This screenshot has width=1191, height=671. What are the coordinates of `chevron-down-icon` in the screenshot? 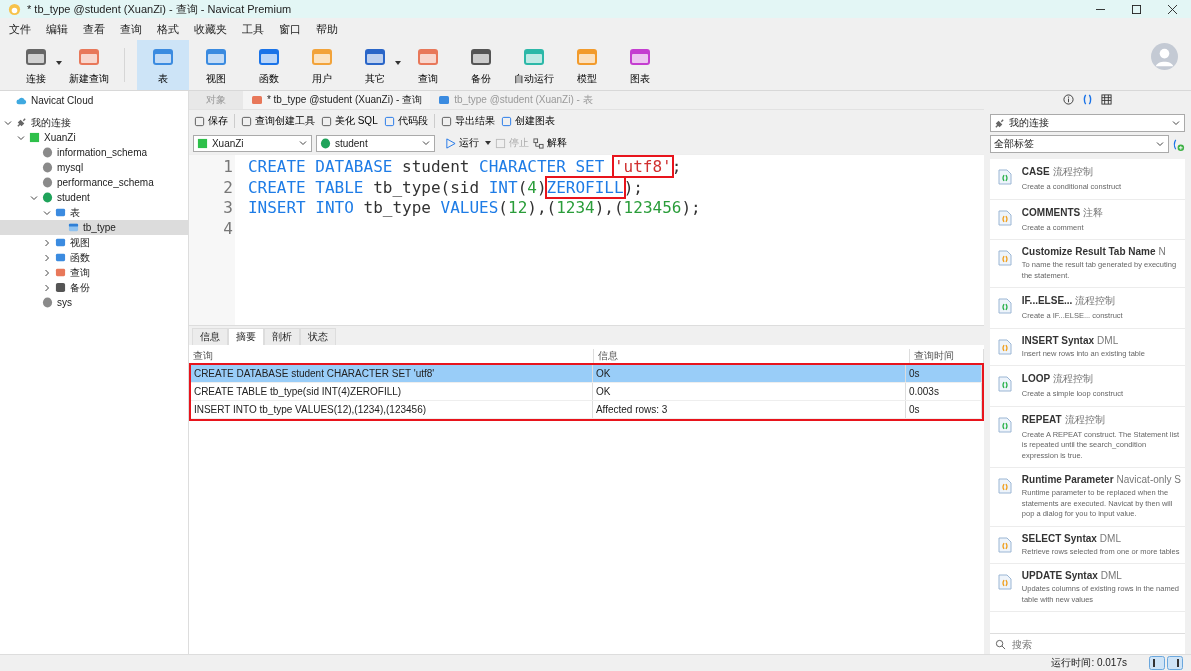 It's located at (302, 143).